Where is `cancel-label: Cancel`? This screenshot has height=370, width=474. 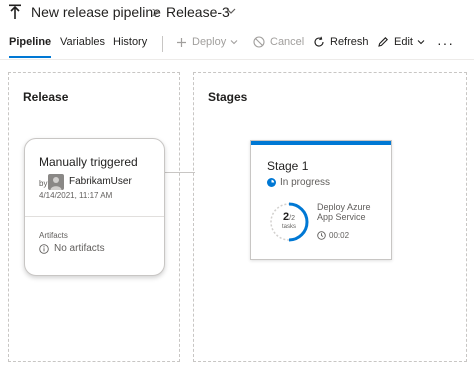 cancel-label: Cancel is located at coordinates (287, 42).